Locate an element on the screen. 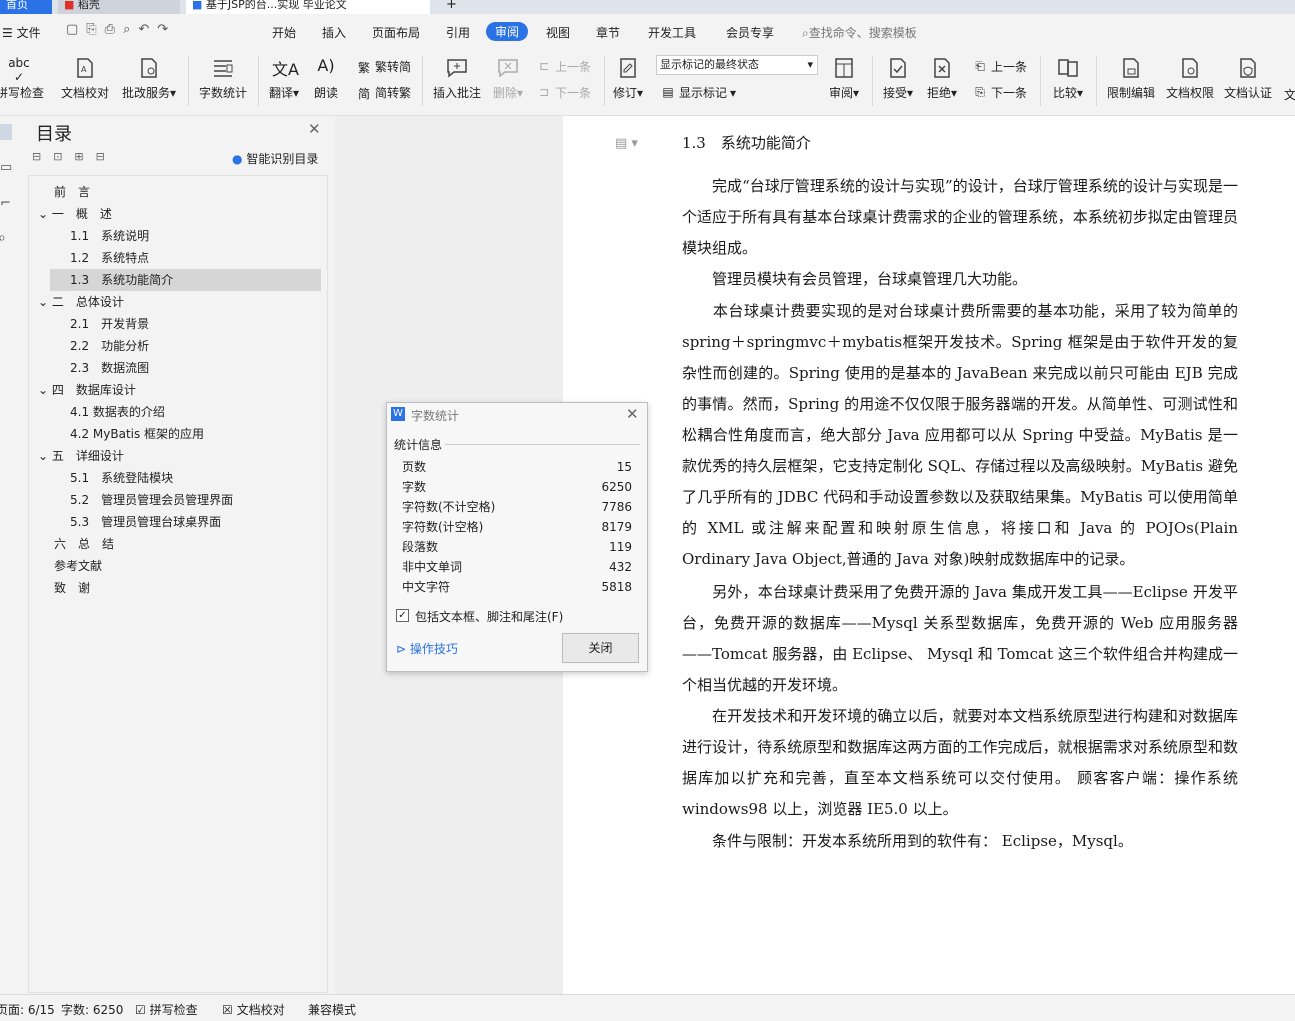 The height and width of the screenshot is (1021, 1295). smart-toc-button: ● 智能识别目录 is located at coordinates (275, 158).